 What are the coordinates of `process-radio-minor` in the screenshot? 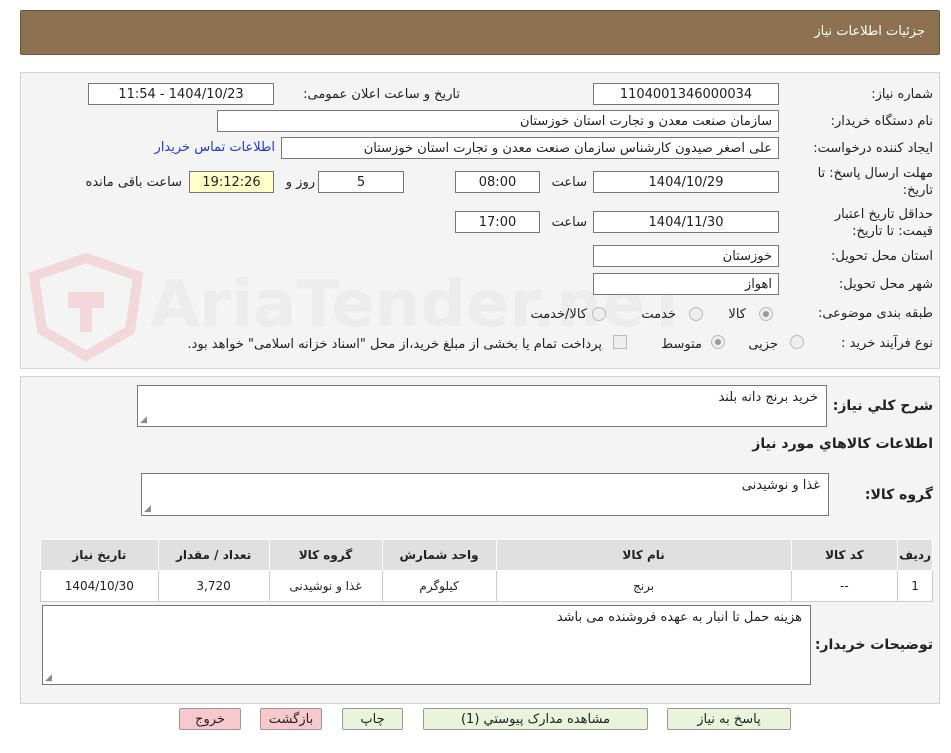 It's located at (797, 342).